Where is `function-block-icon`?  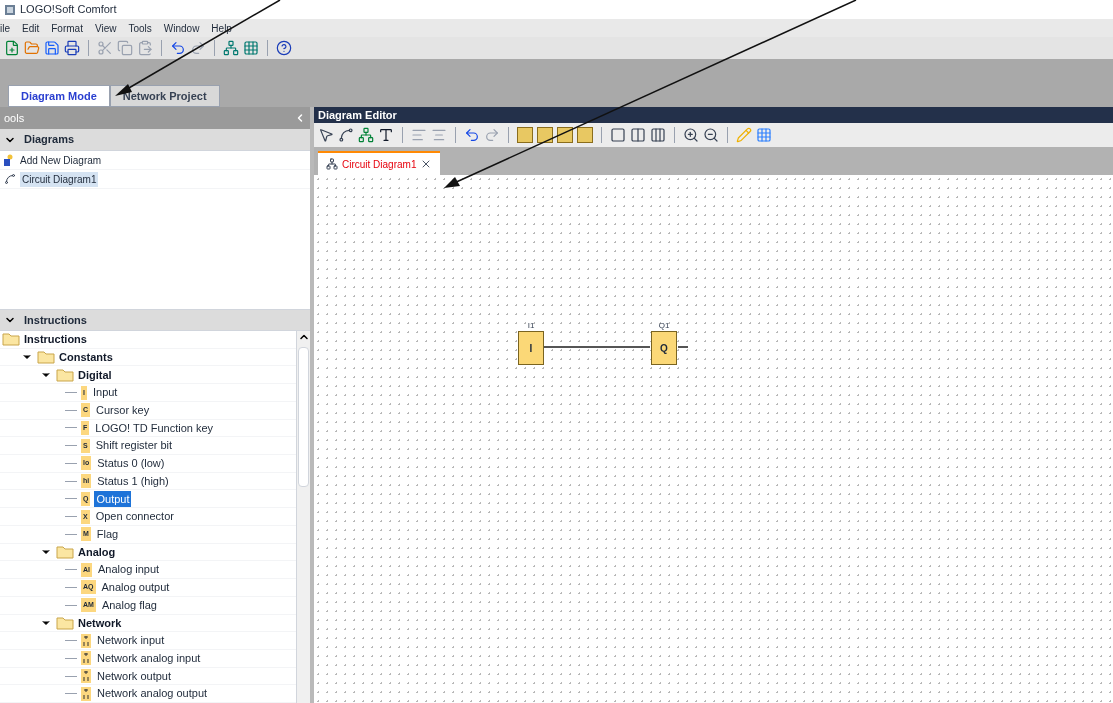 function-block-icon is located at coordinates (545, 135).